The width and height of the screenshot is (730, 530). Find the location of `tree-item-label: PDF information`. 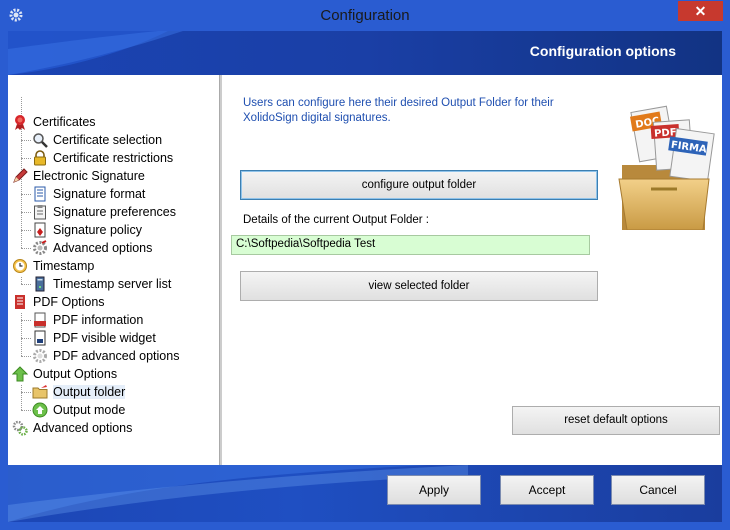

tree-item-label: PDF information is located at coordinates (98, 320).